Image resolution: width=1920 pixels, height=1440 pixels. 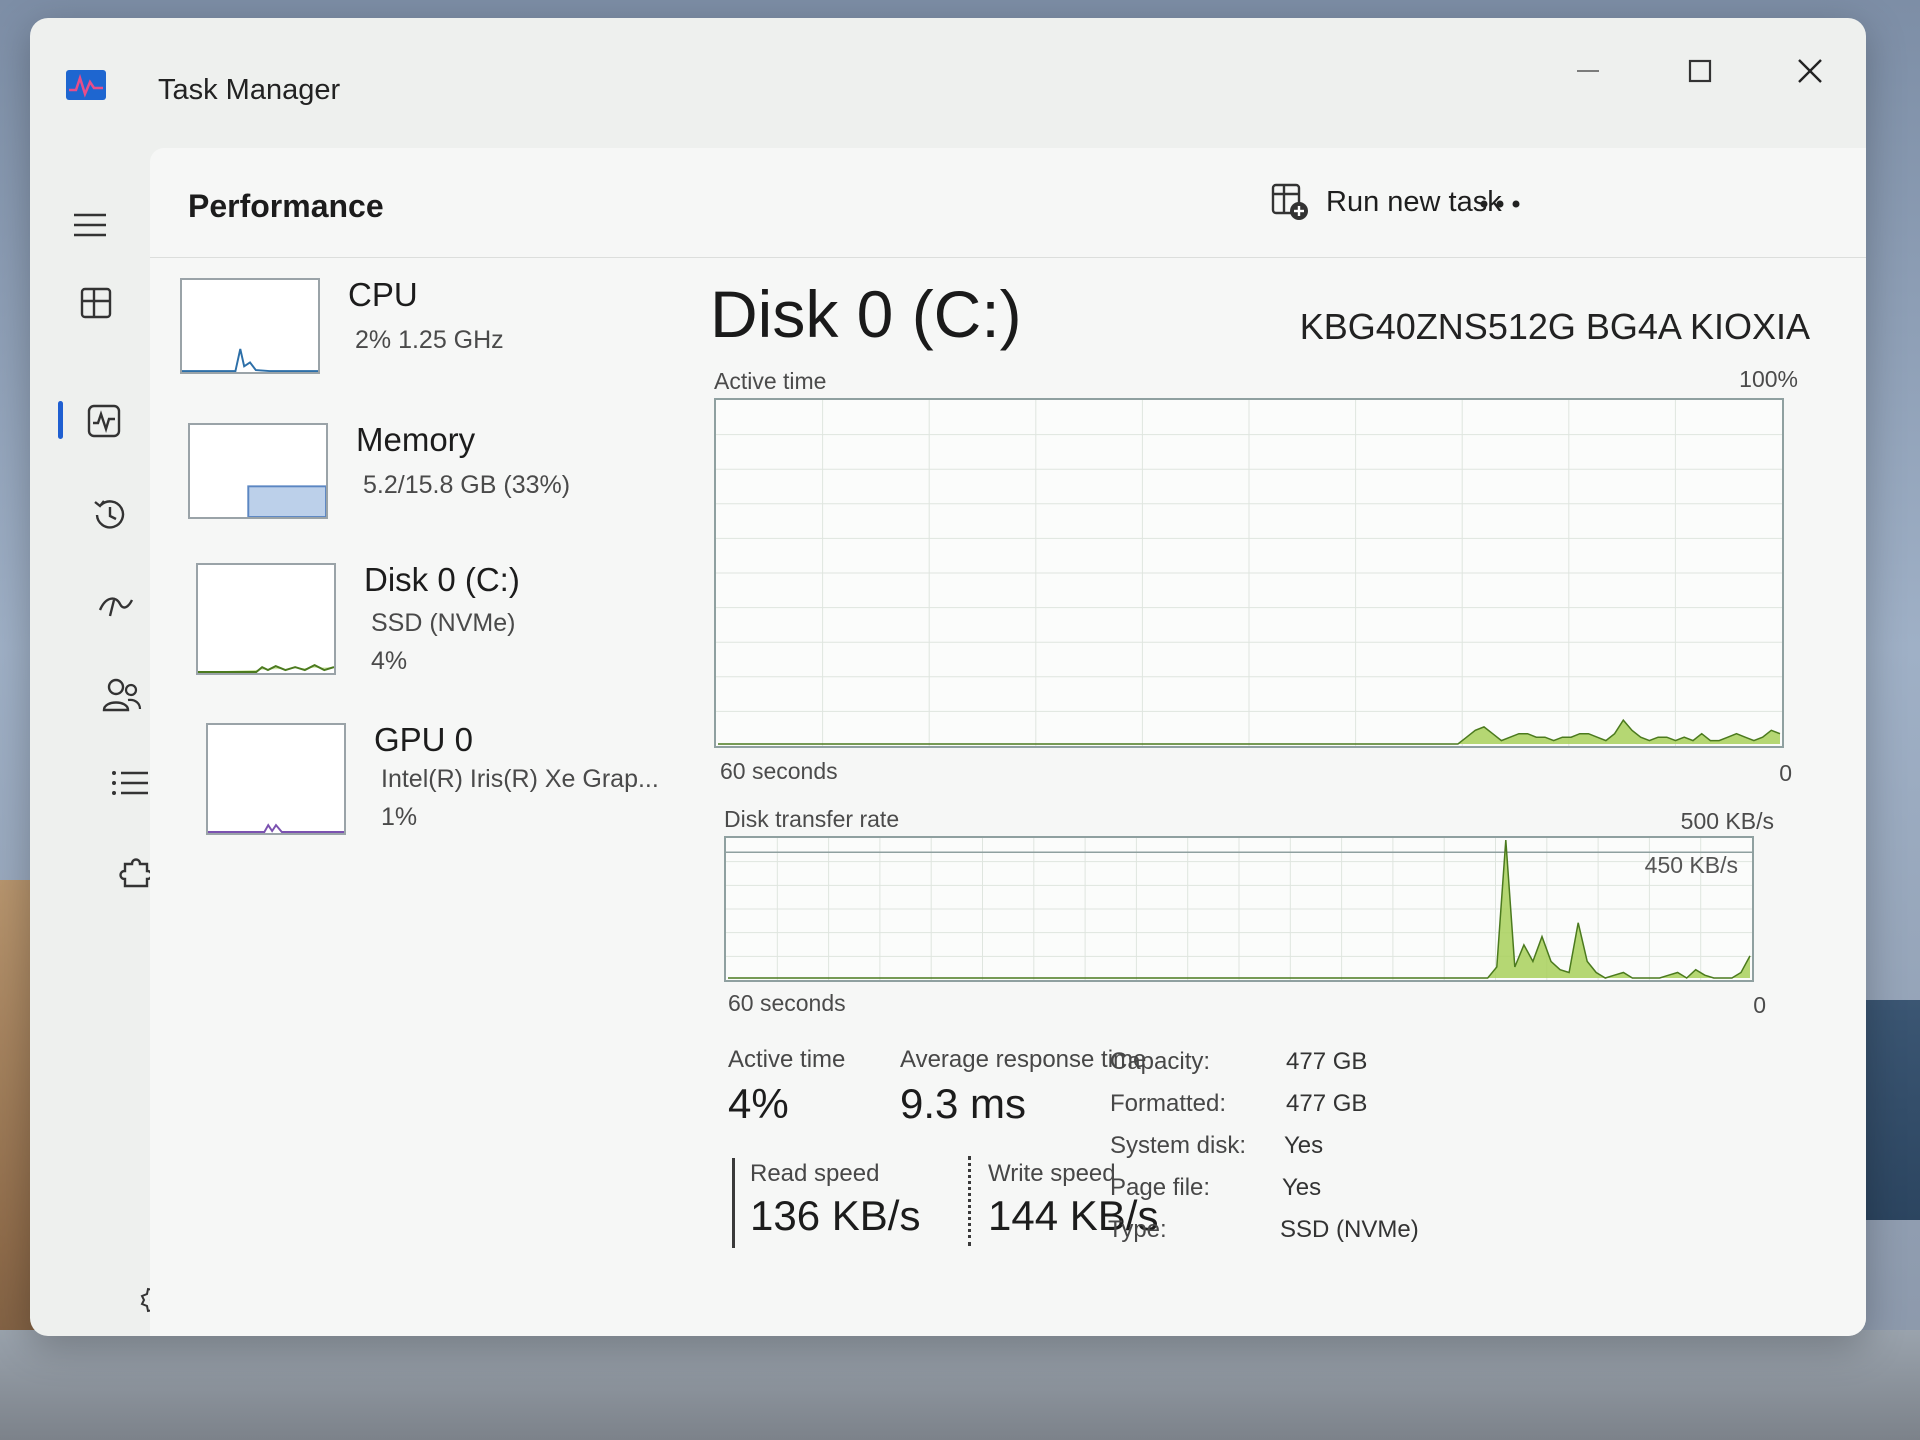 I want to click on performance-icon, so click(x=104, y=421).